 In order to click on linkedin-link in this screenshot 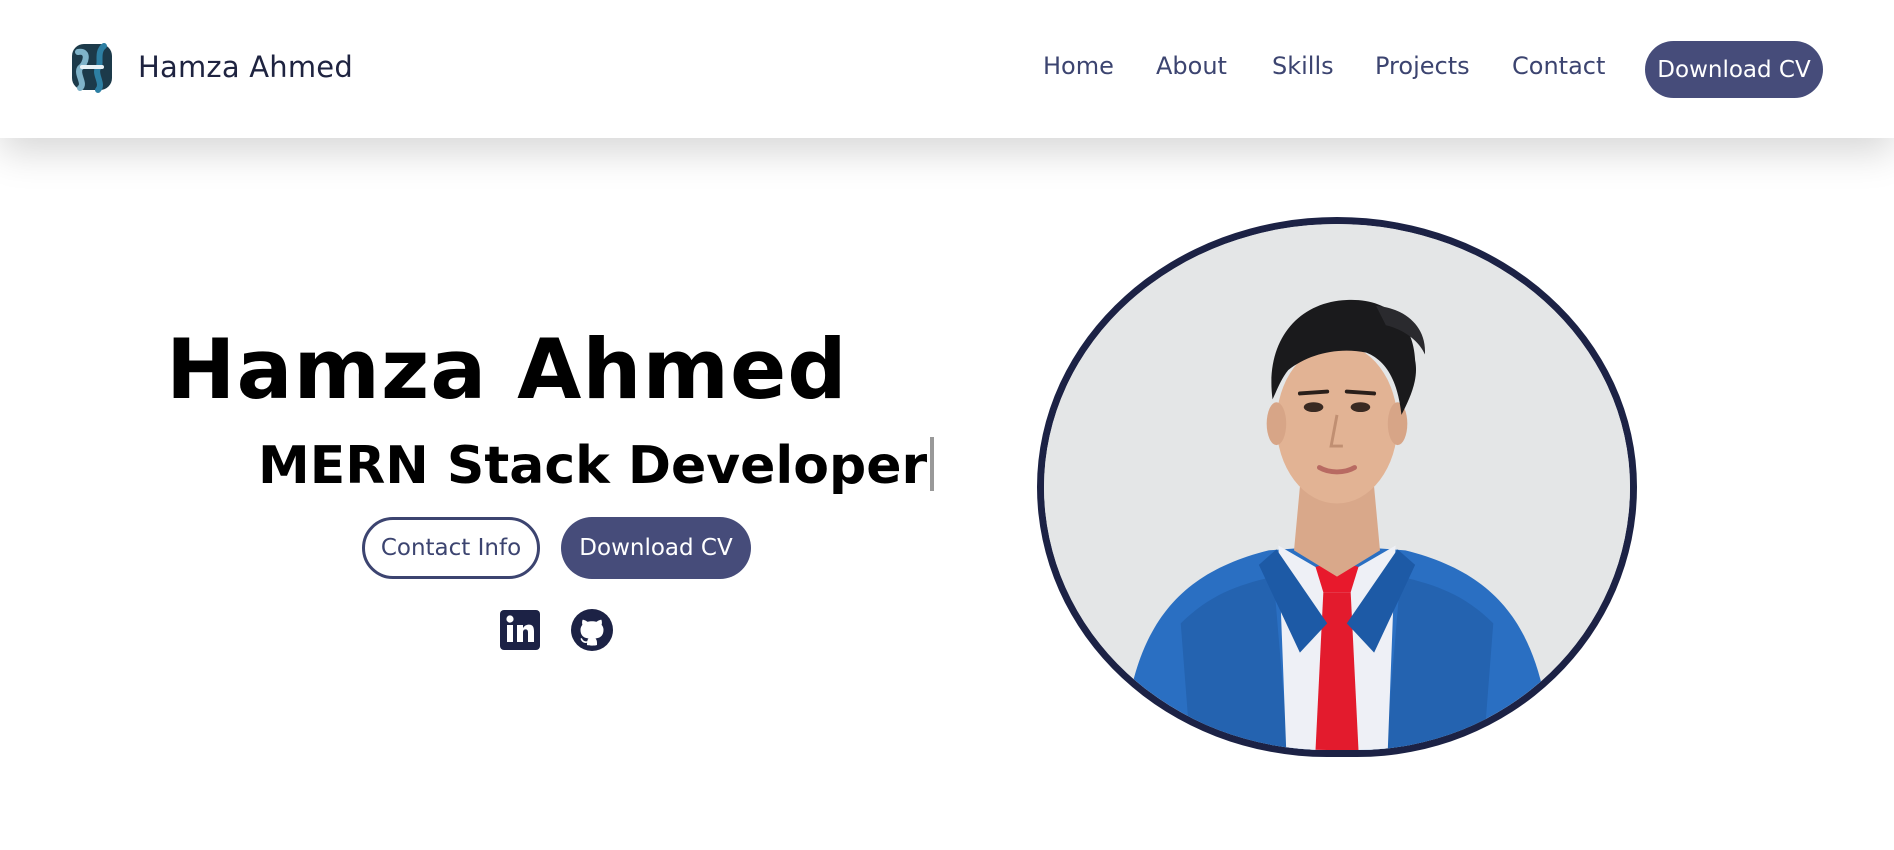, I will do `click(520, 630)`.